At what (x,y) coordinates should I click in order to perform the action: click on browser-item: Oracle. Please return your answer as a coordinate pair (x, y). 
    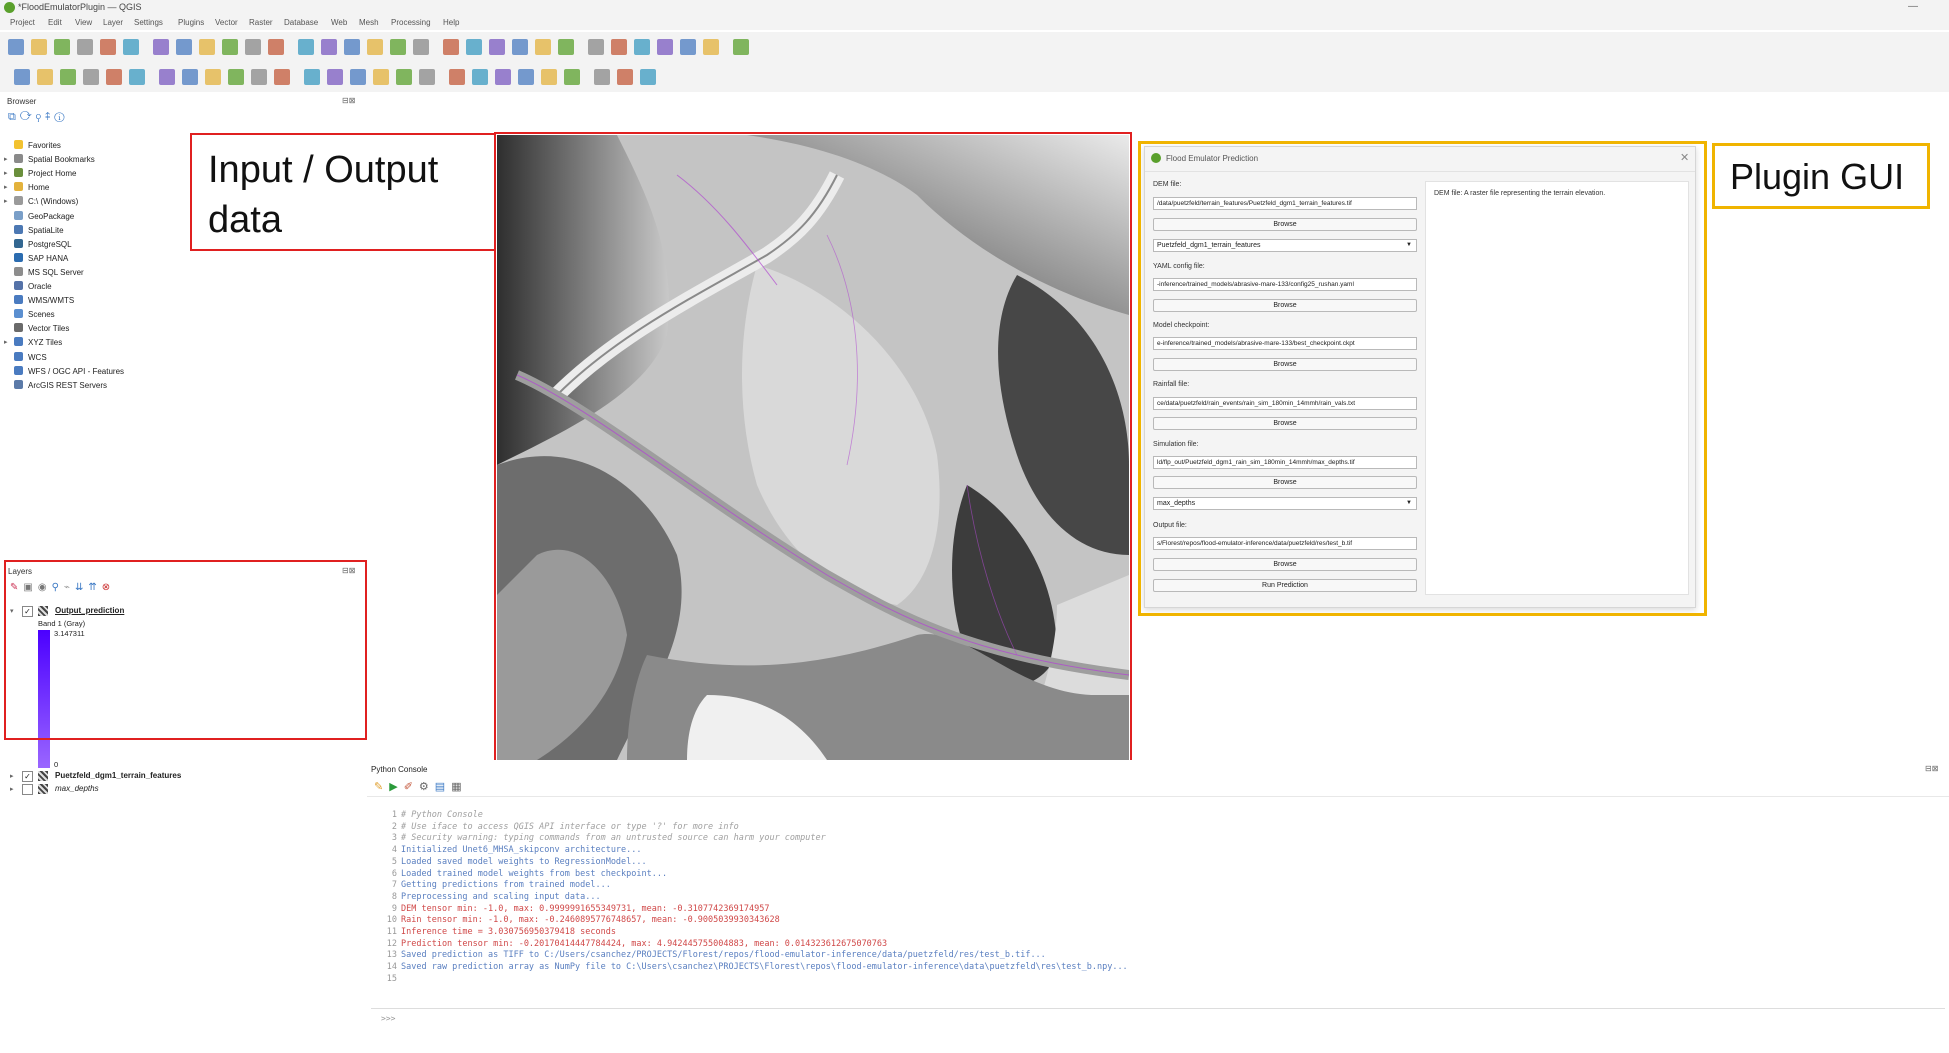
    Looking at the image, I should click on (33, 286).